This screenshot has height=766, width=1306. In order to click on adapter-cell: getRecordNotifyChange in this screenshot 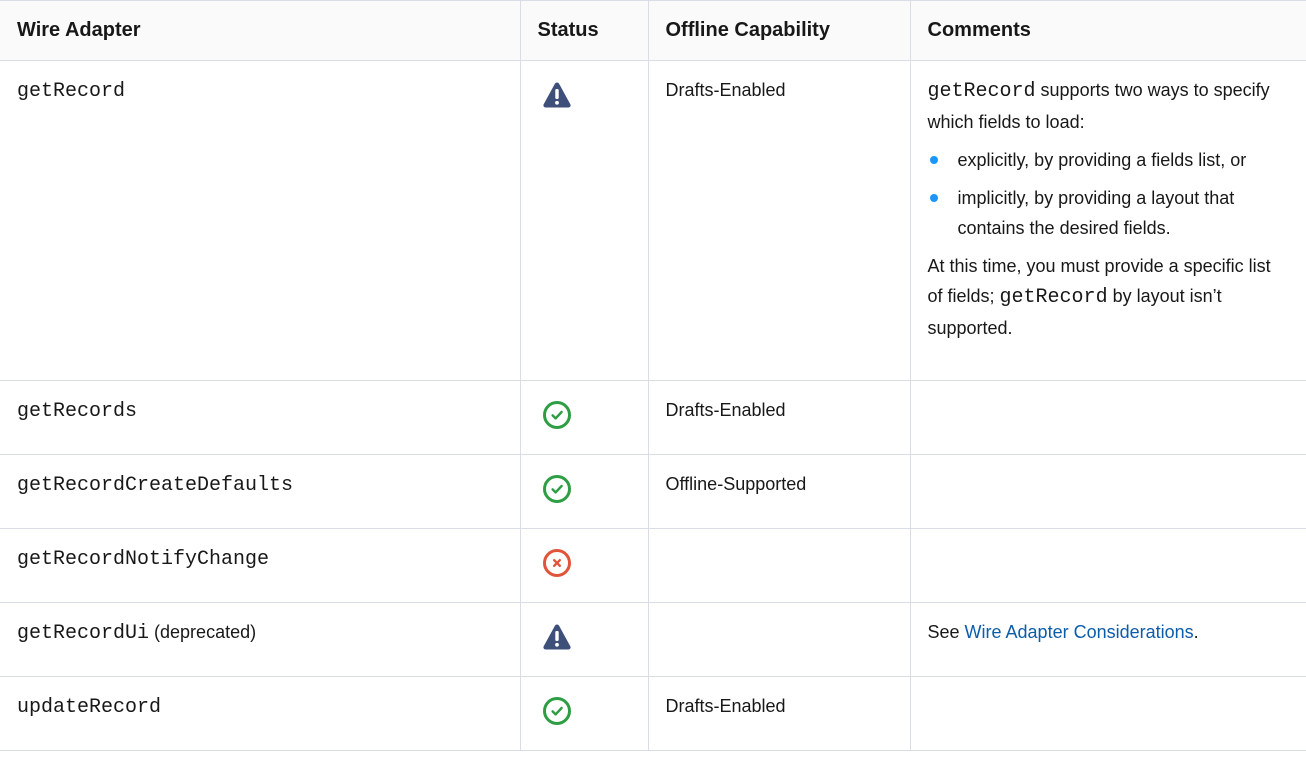, I will do `click(260, 565)`.